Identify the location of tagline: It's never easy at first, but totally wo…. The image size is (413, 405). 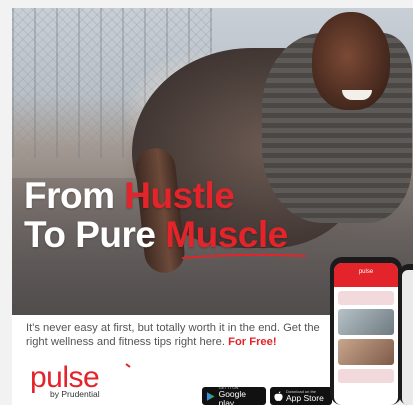
(181, 335).